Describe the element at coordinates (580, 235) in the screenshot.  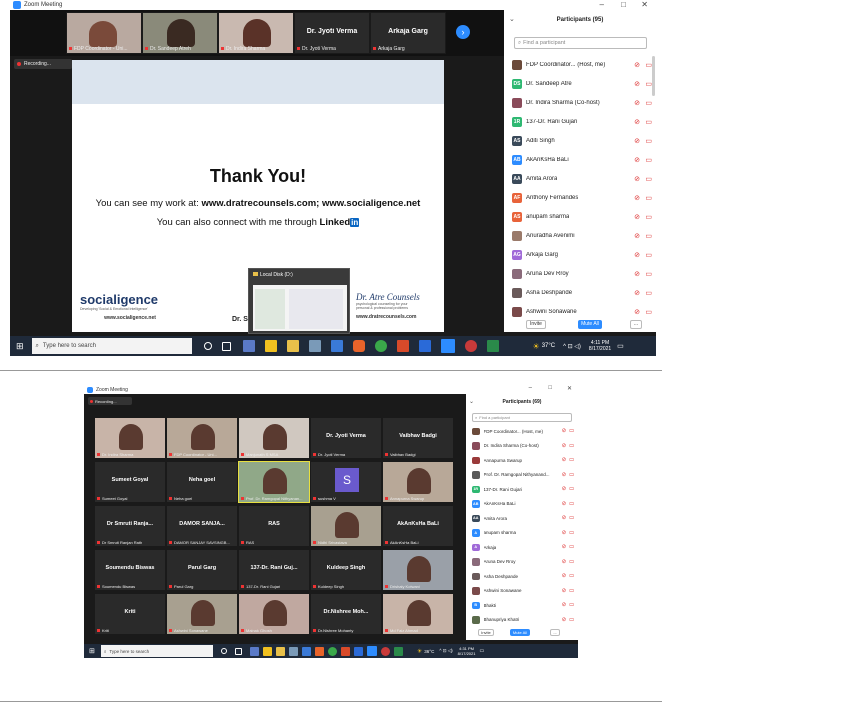
I see `participant-row: Anuradha Avenimi ⊘ ▭` at that location.